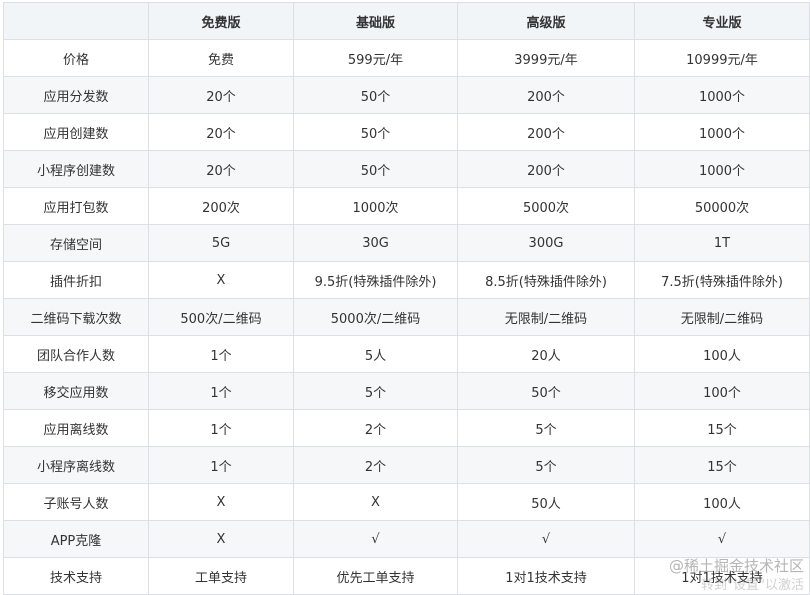 Image resolution: width=810 pixels, height=595 pixels. I want to click on professional-cell: √, so click(722, 539).